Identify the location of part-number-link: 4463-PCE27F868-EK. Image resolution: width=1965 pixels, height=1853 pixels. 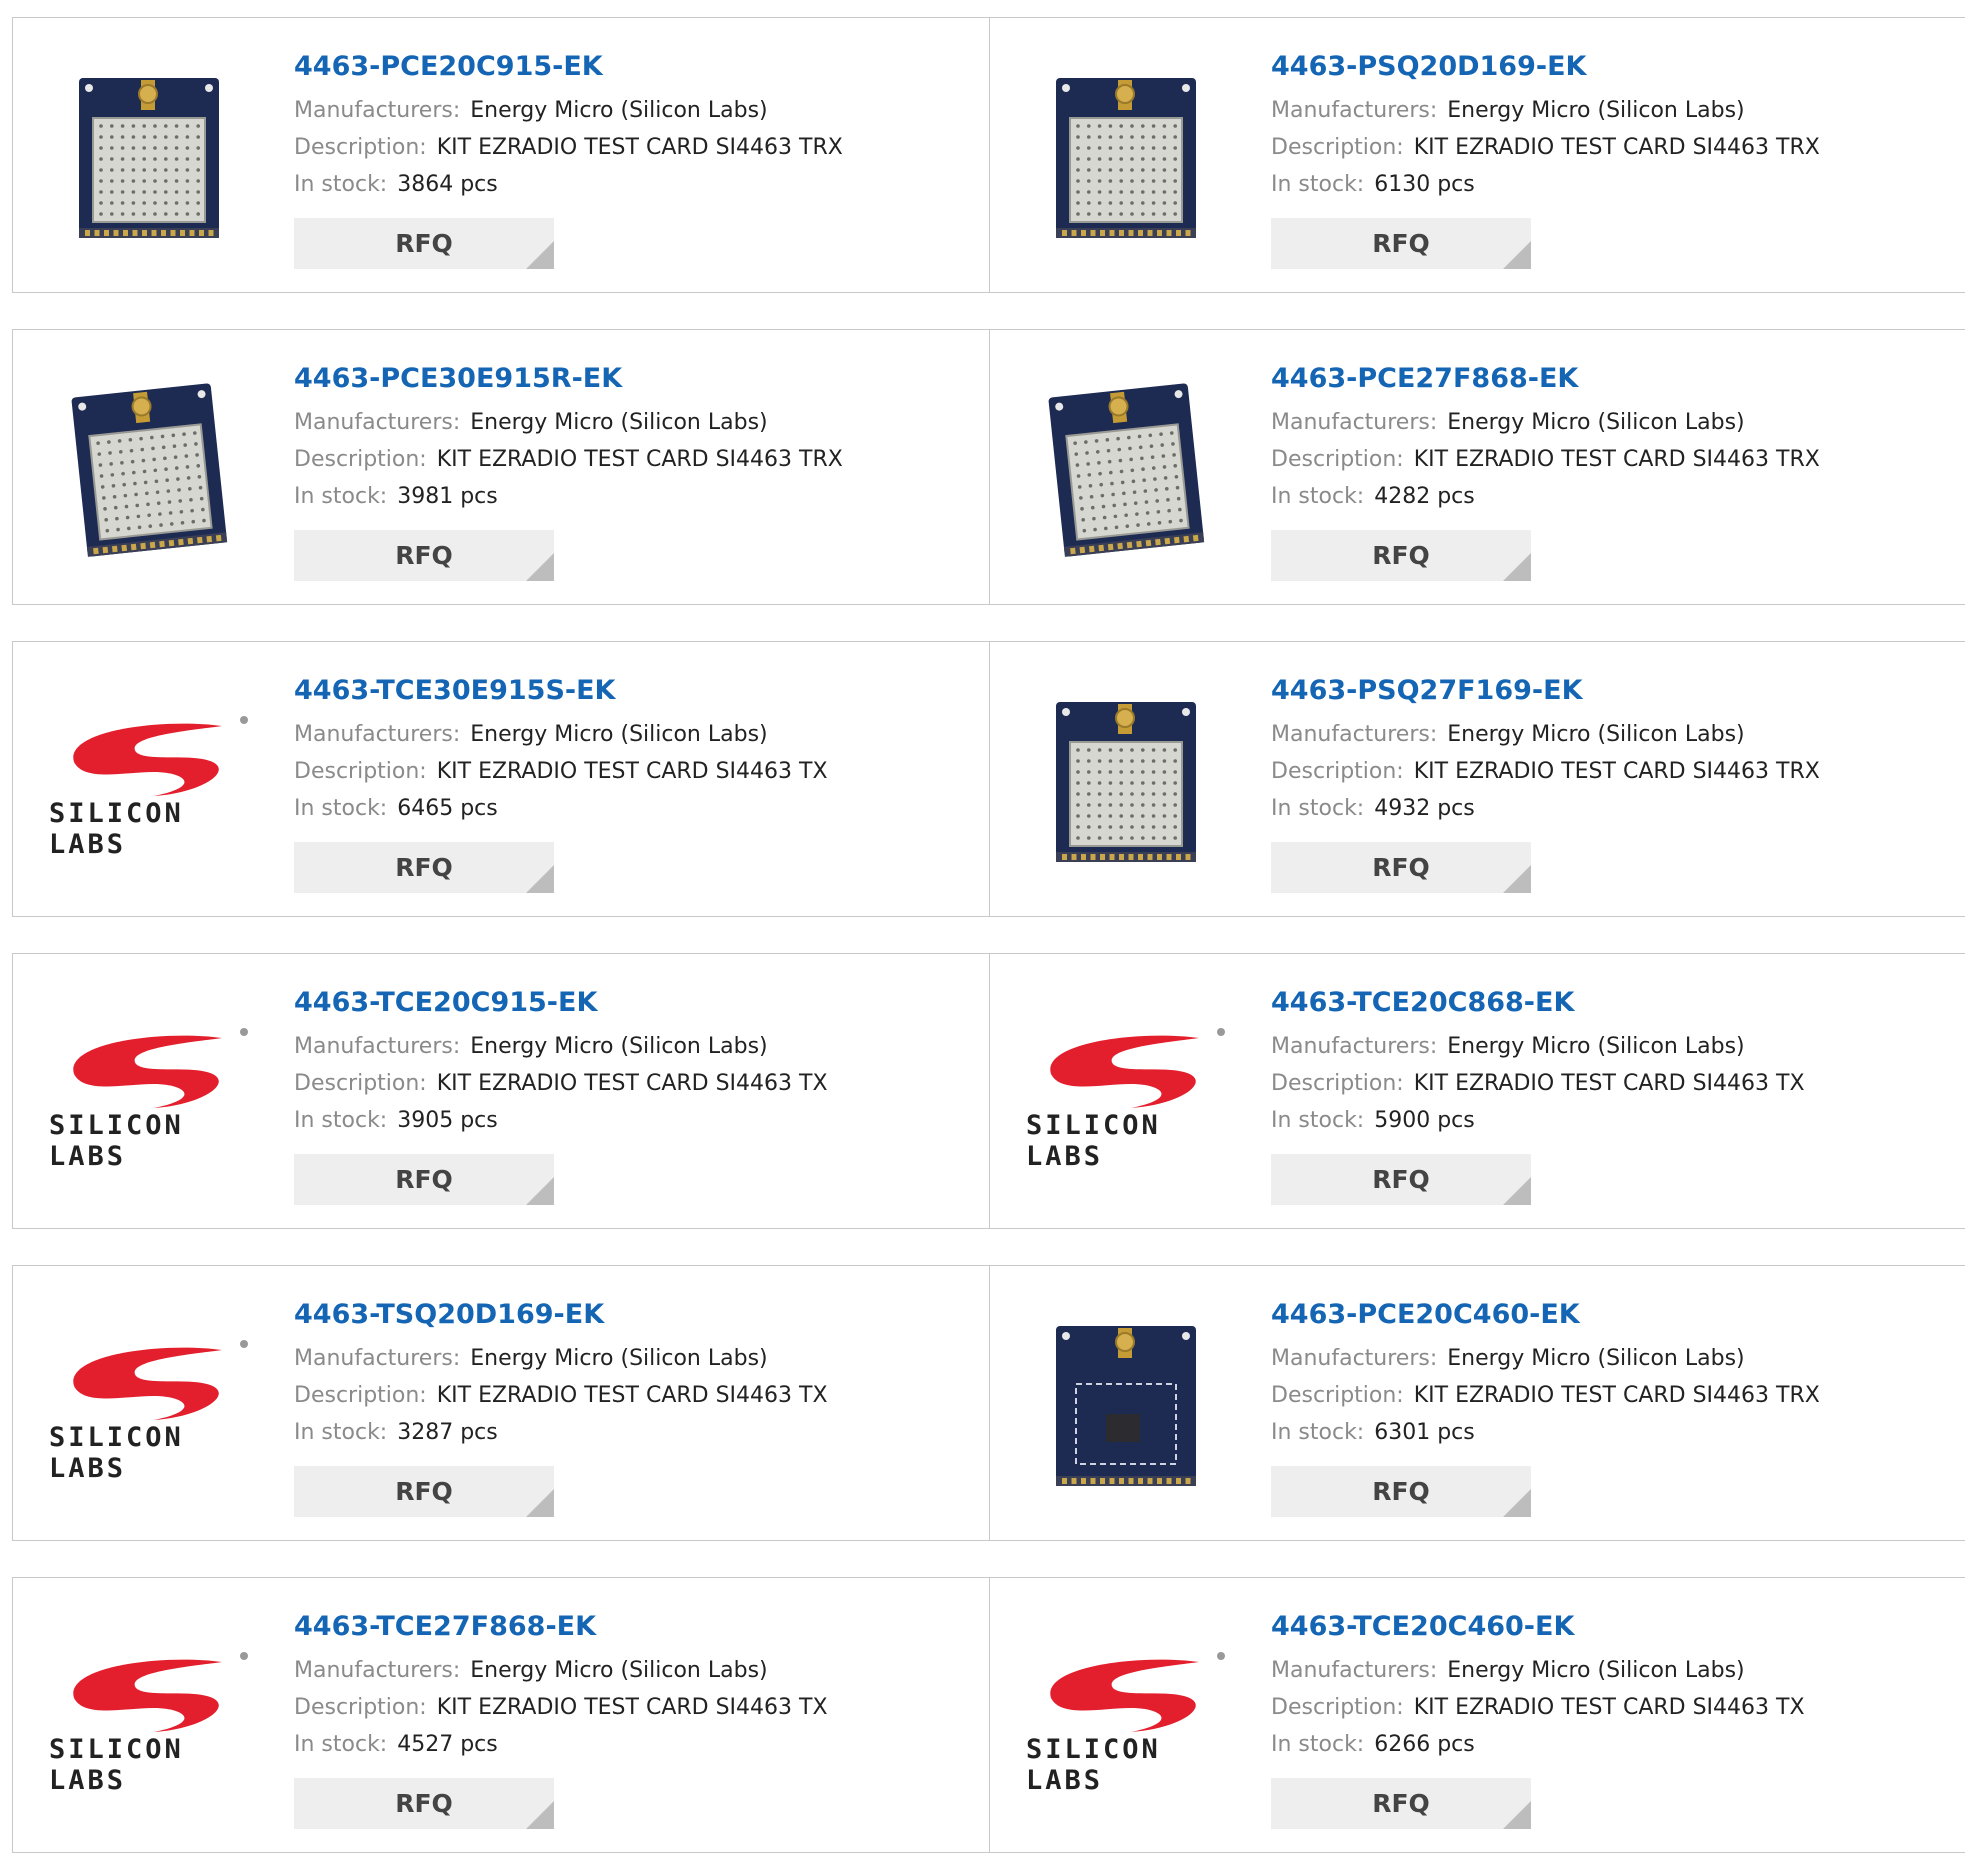
(1614, 379).